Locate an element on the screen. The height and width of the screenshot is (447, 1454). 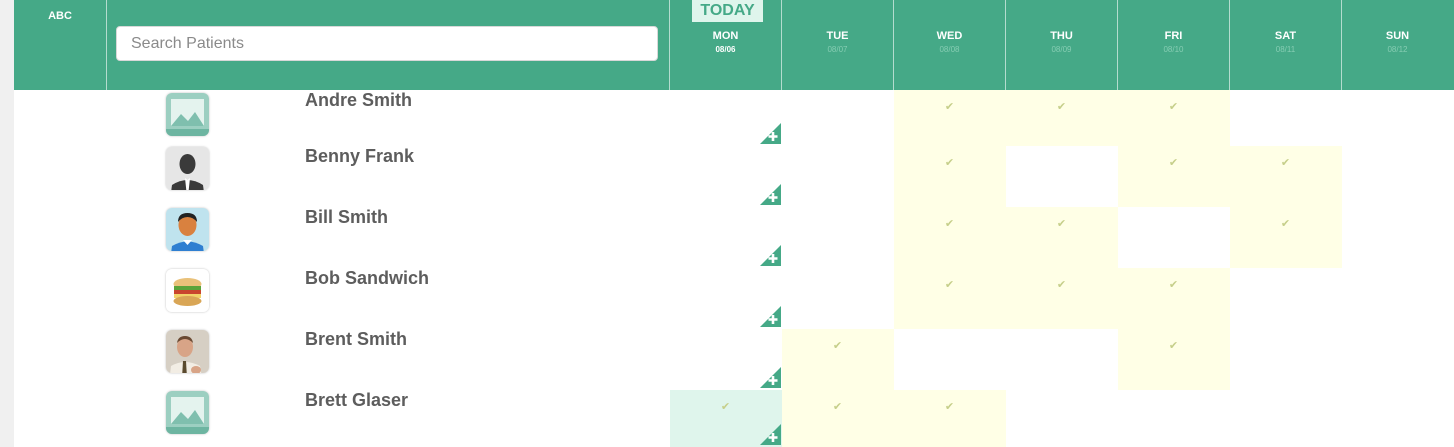
day-date: 08/12 is located at coordinates (1397, 49).